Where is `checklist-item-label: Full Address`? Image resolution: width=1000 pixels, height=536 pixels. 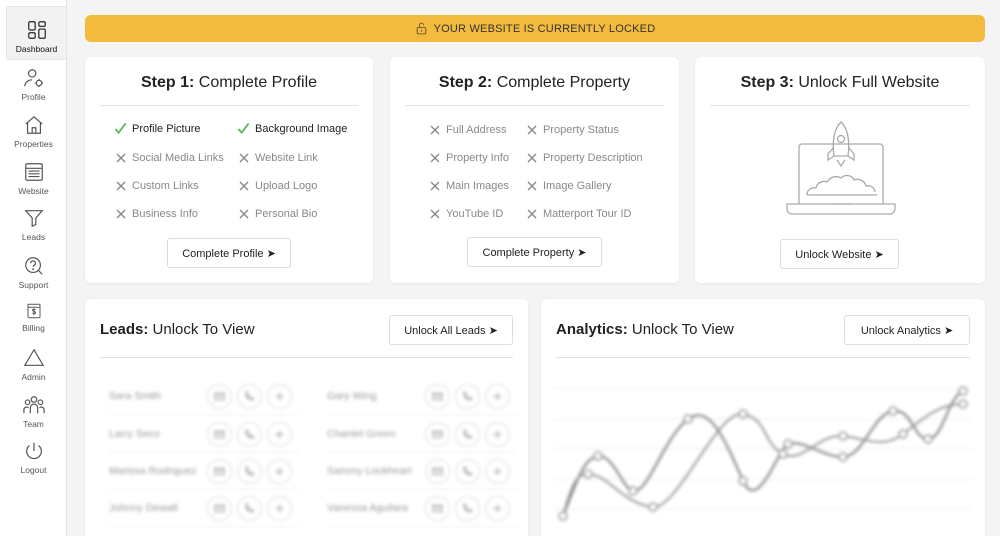 checklist-item-label: Full Address is located at coordinates (476, 129).